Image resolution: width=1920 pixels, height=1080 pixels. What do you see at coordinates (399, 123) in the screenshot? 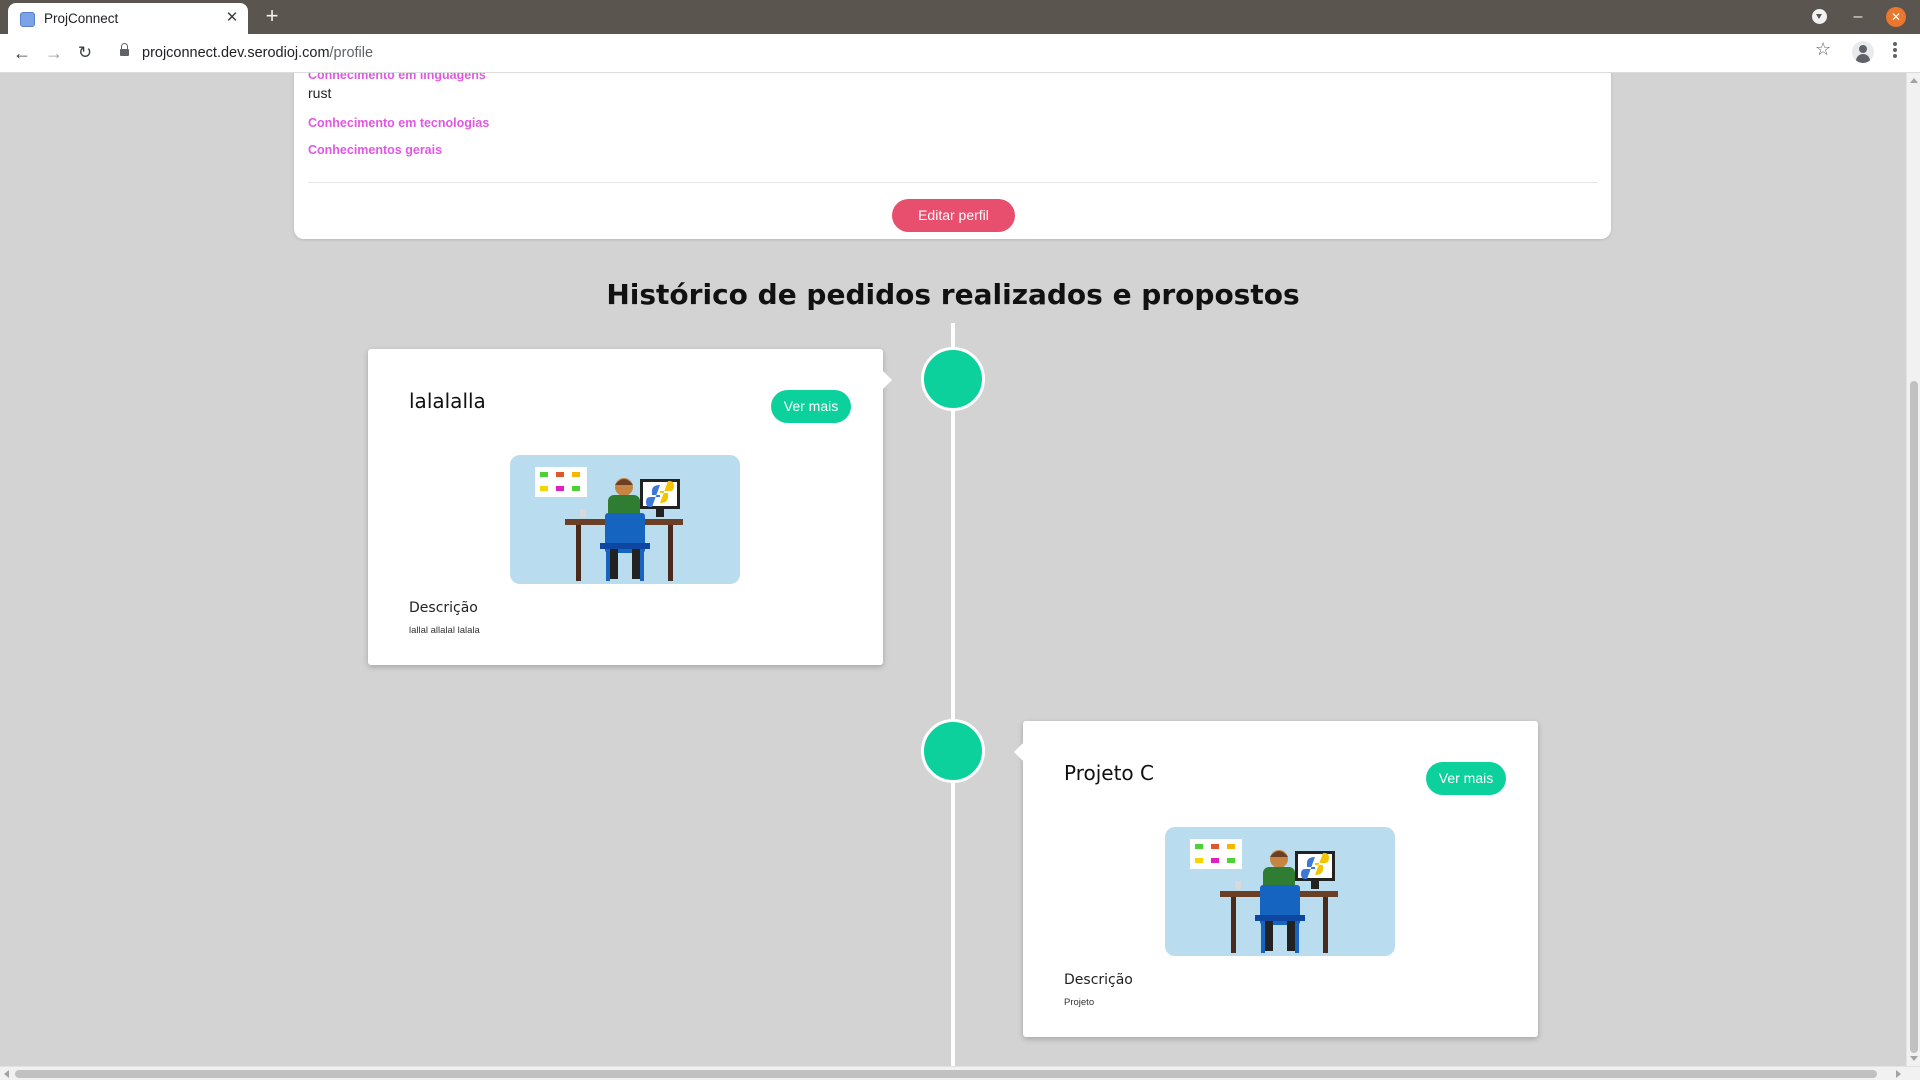
I see `technologies-label: Conhecimento em tecnologias` at bounding box center [399, 123].